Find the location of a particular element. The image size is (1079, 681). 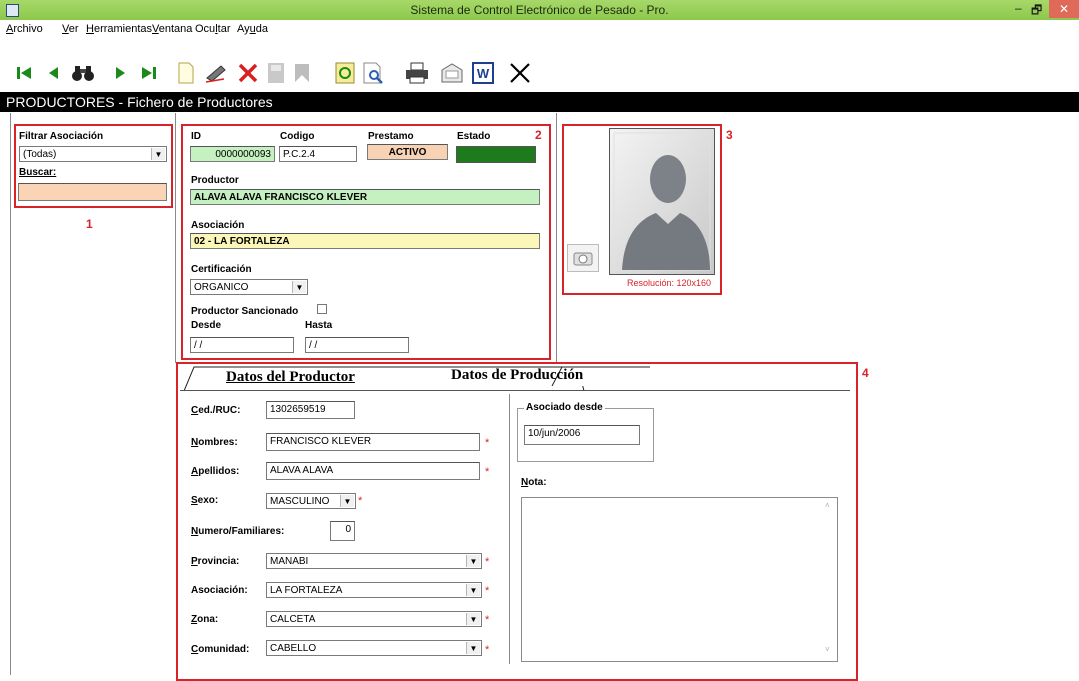

edit-icon is located at coordinates (217, 73).